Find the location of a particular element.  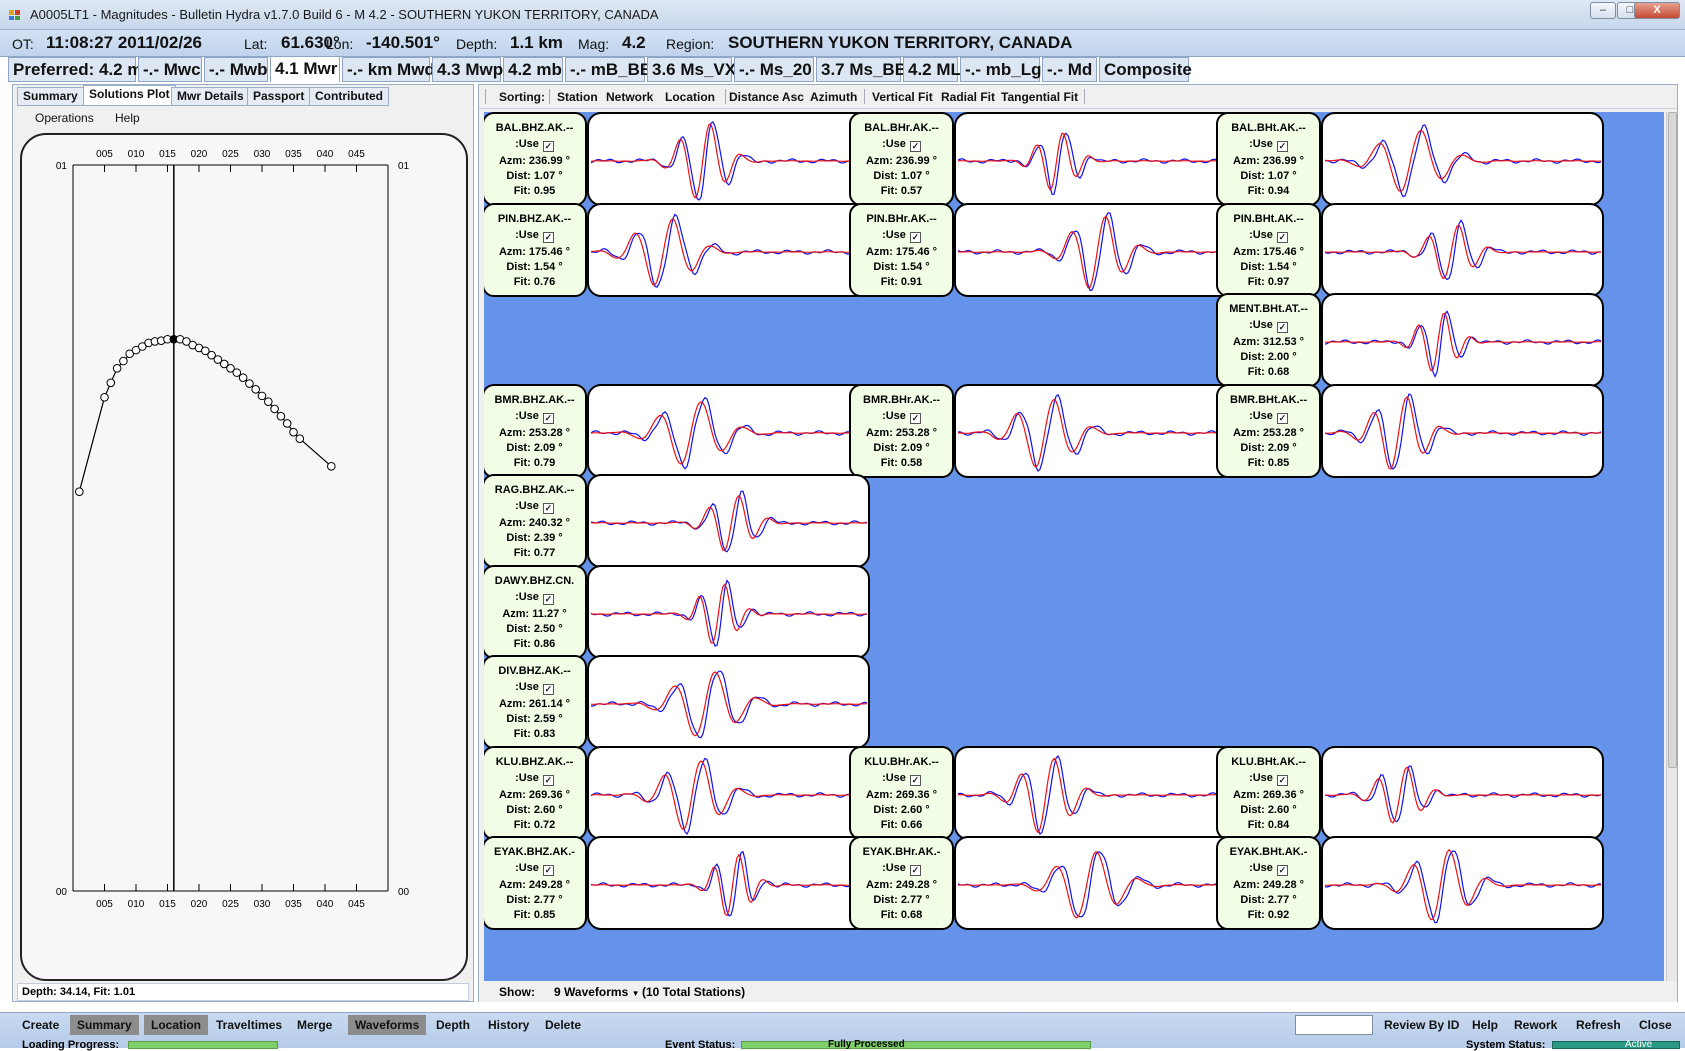

mag-tab-5: -.- km Mwd is located at coordinates (388, 69).